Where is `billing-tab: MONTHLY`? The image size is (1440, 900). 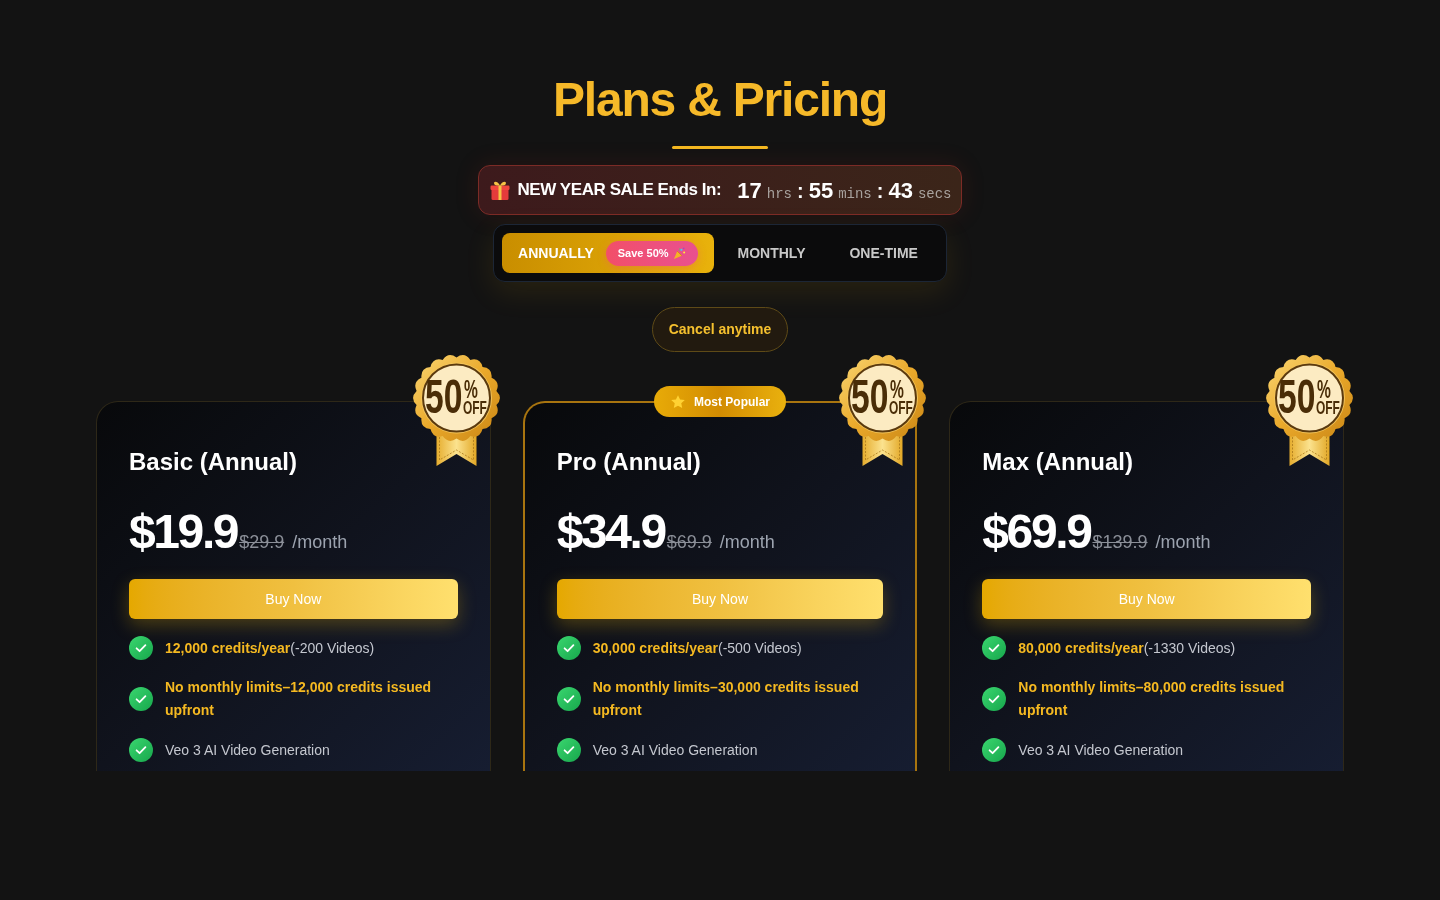 billing-tab: MONTHLY is located at coordinates (771, 253).